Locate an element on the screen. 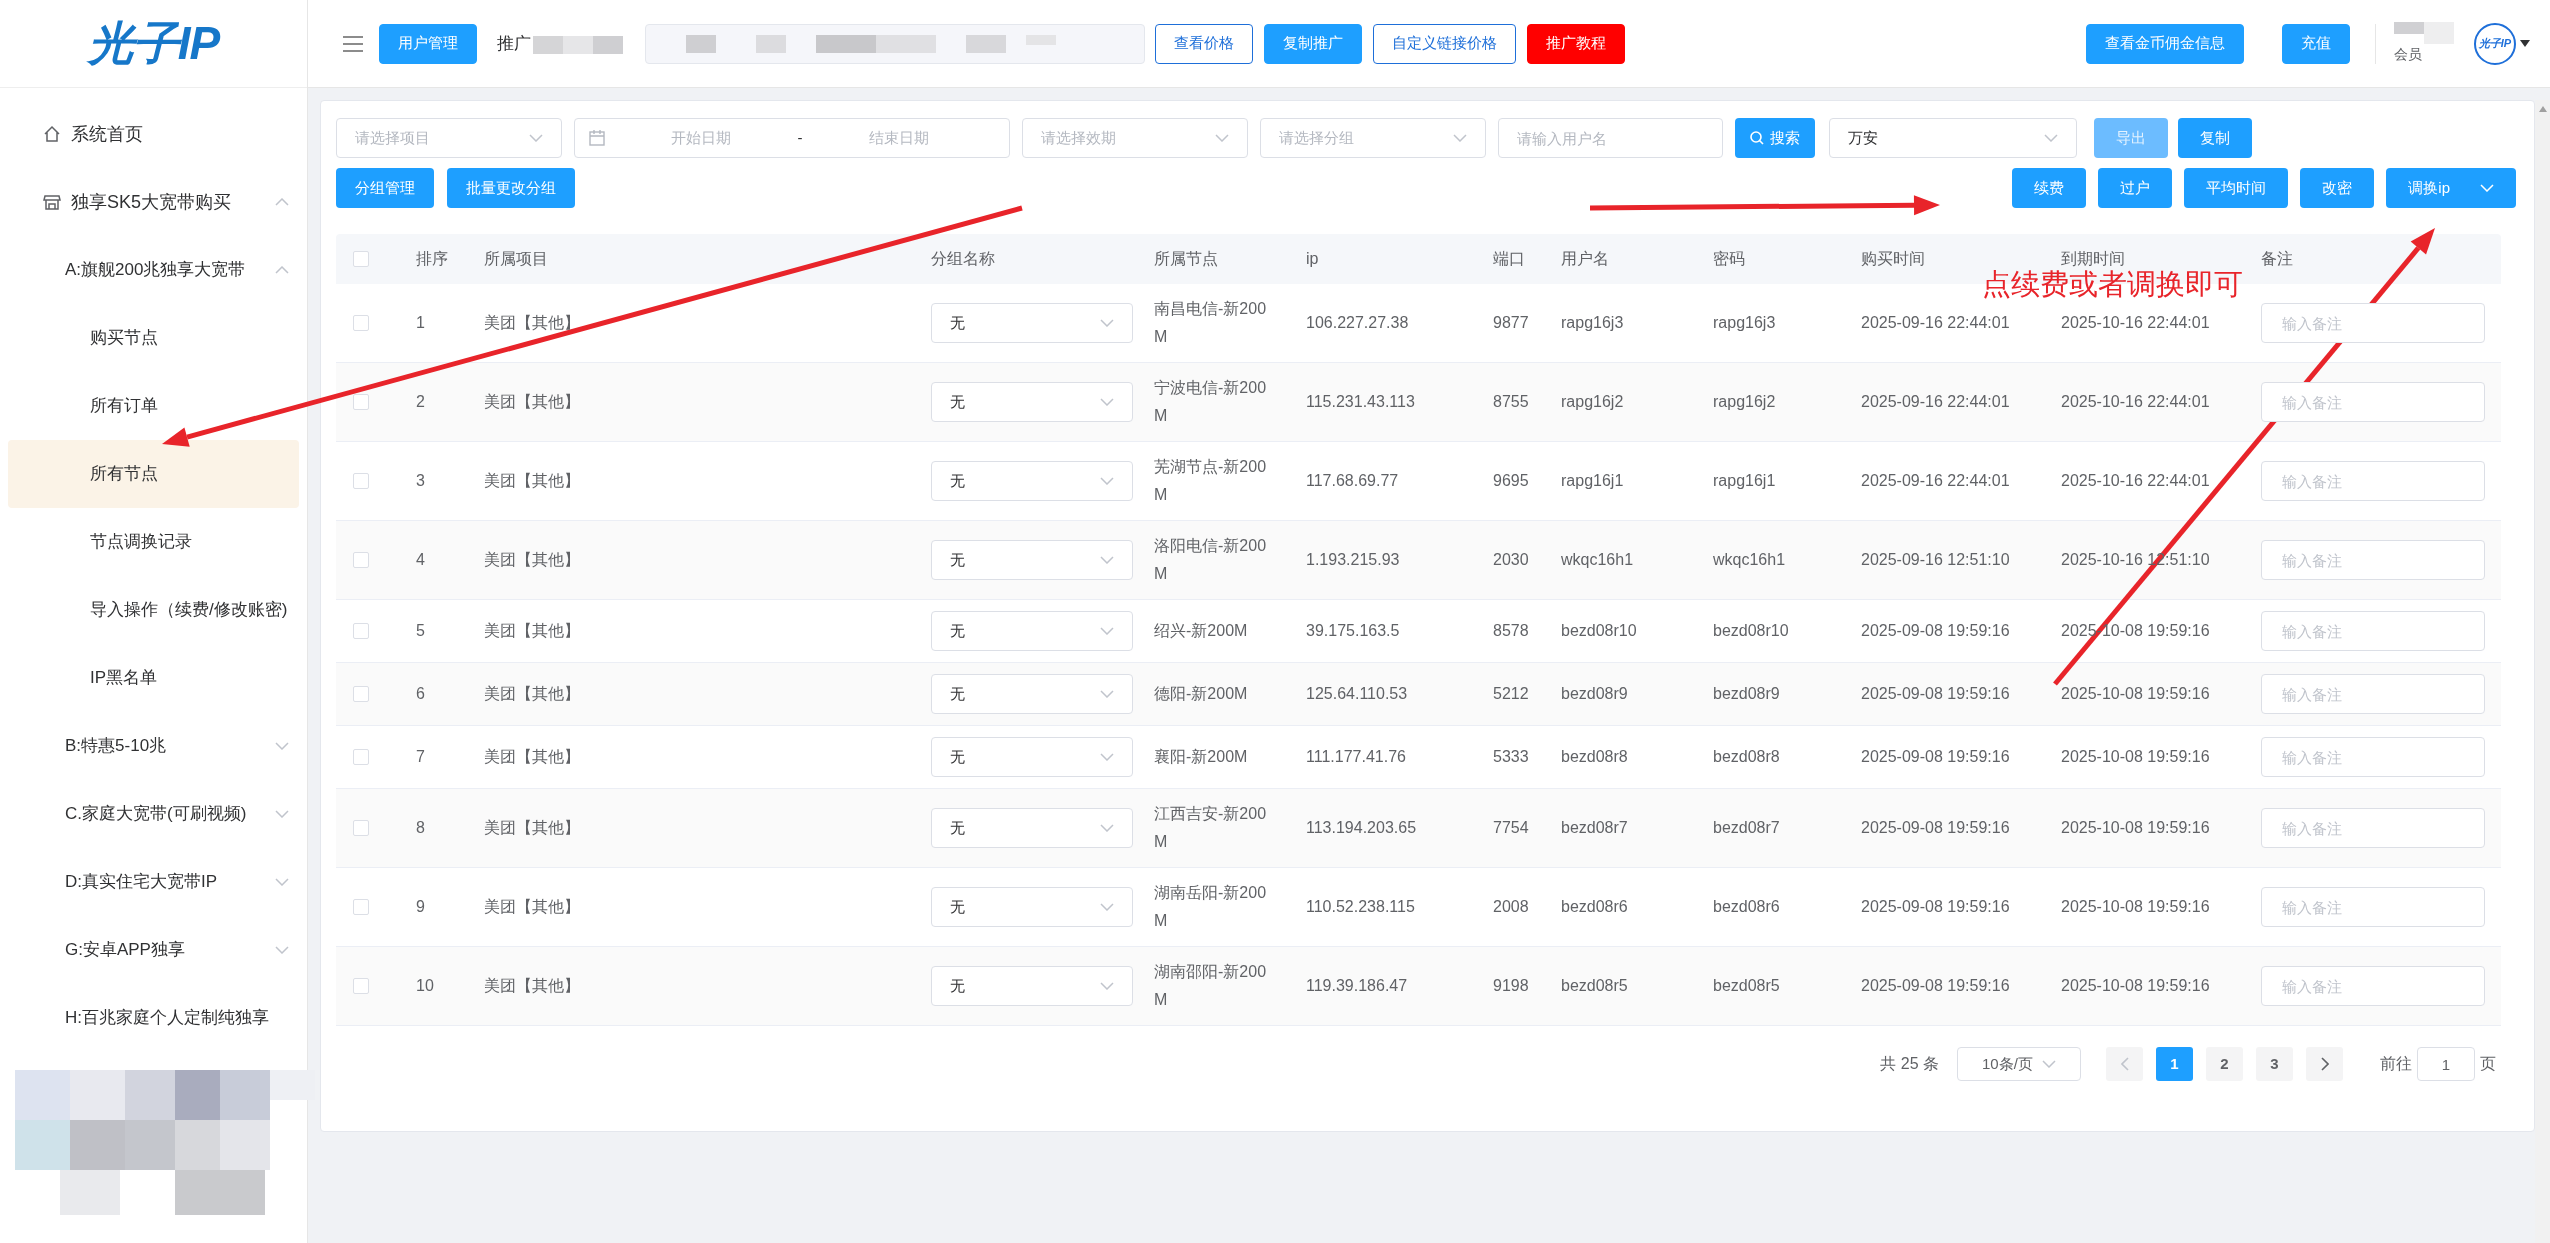 The height and width of the screenshot is (1243, 2550). column-header: 购买时间 is located at coordinates (1893, 258).